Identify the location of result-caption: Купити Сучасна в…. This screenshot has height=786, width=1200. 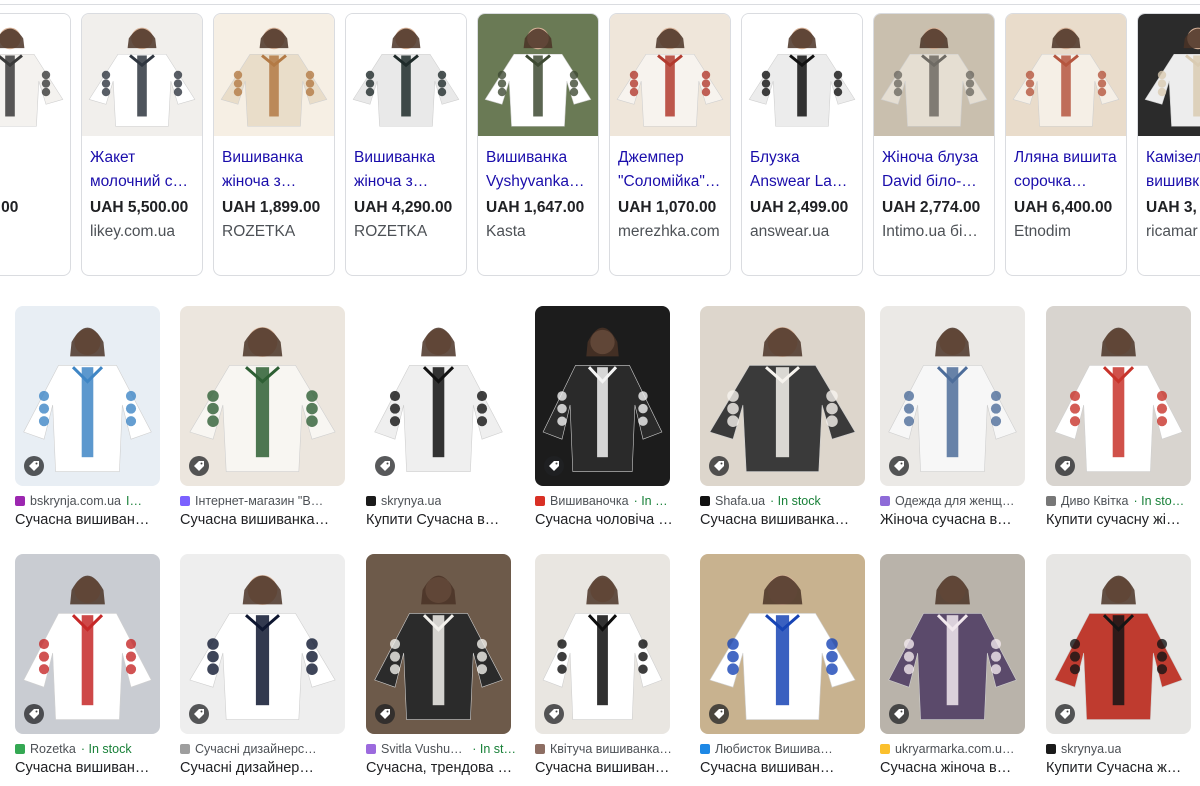
(441, 520).